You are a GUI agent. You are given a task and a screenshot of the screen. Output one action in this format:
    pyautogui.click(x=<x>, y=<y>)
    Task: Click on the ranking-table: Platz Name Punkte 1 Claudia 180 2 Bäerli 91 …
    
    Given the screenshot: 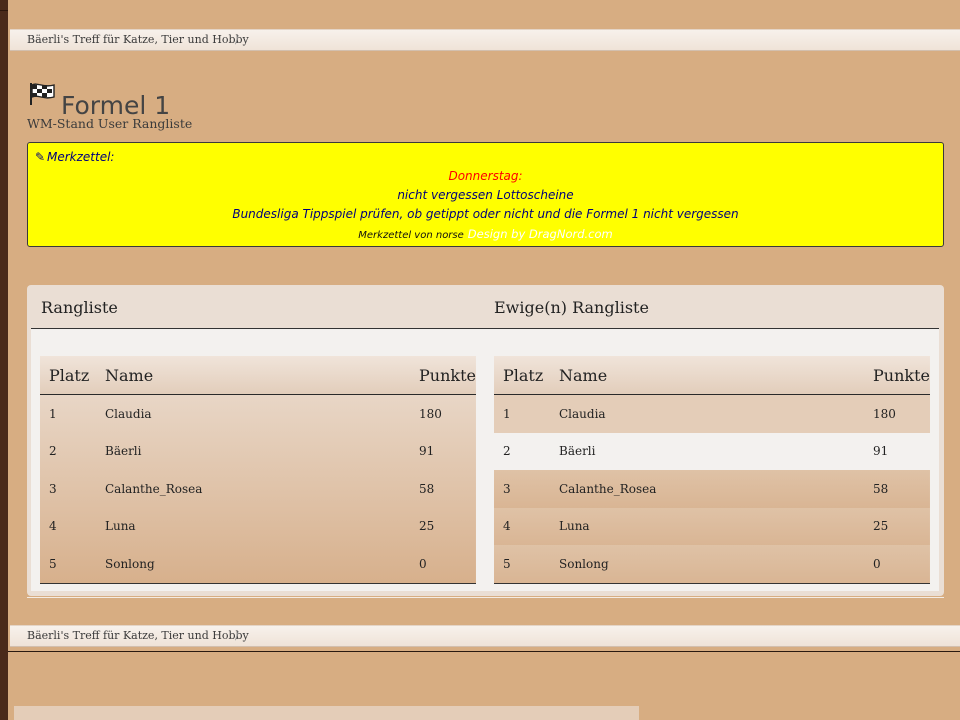 What is the action you would take?
    pyautogui.click(x=258, y=470)
    